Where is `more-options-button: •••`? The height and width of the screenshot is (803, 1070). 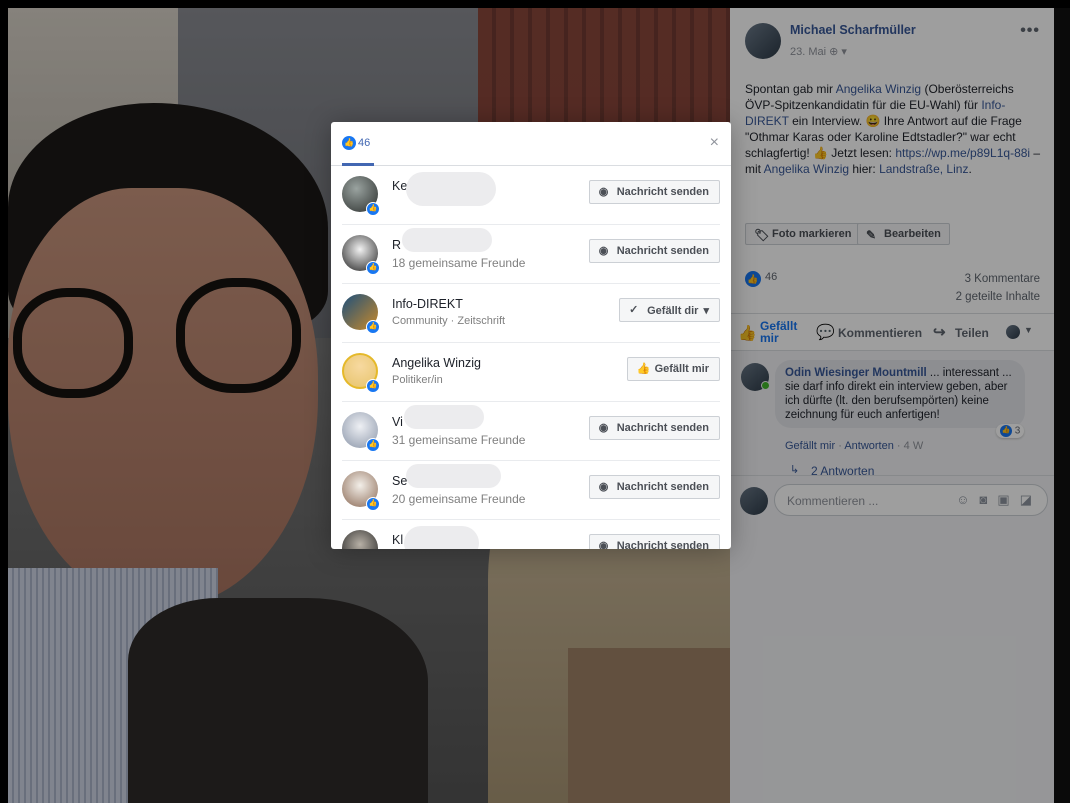 more-options-button: ••• is located at coordinates (1030, 31).